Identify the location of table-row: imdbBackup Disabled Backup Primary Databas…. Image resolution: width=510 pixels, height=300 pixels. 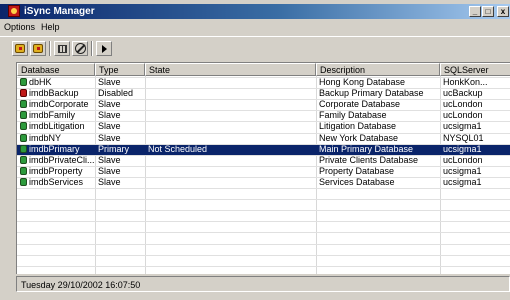
(263, 93).